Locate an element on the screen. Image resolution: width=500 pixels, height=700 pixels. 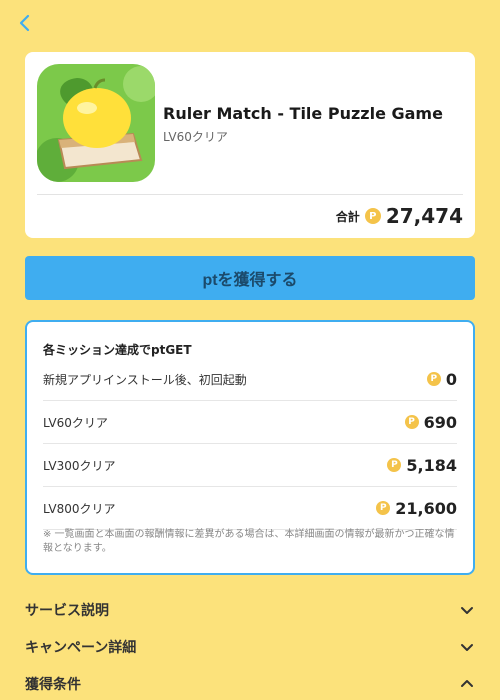
accordion-label: 獲得条件 is located at coordinates (53, 685).